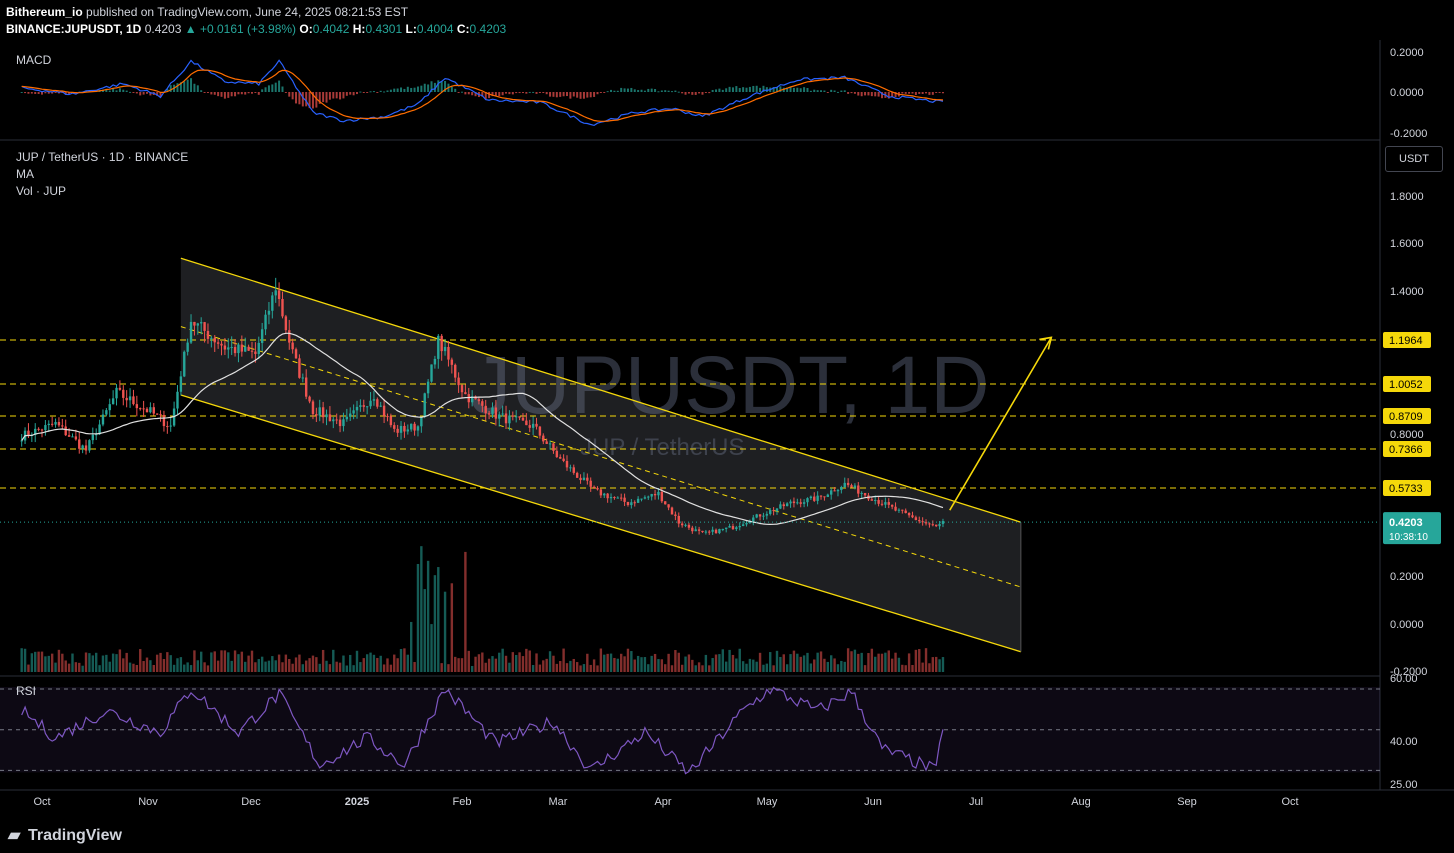 The height and width of the screenshot is (853, 1454). I want to click on vol-label: Vol · JUP, so click(41, 191).